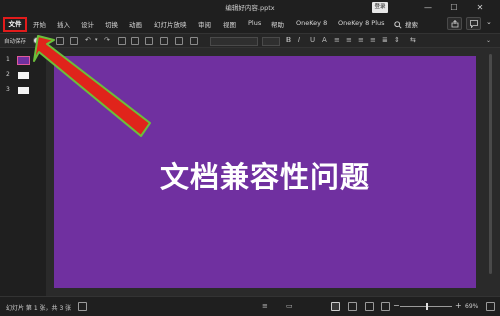 Image resolution: width=500 pixels, height=316 pixels. I want to click on slide-number: 1, so click(8, 59).